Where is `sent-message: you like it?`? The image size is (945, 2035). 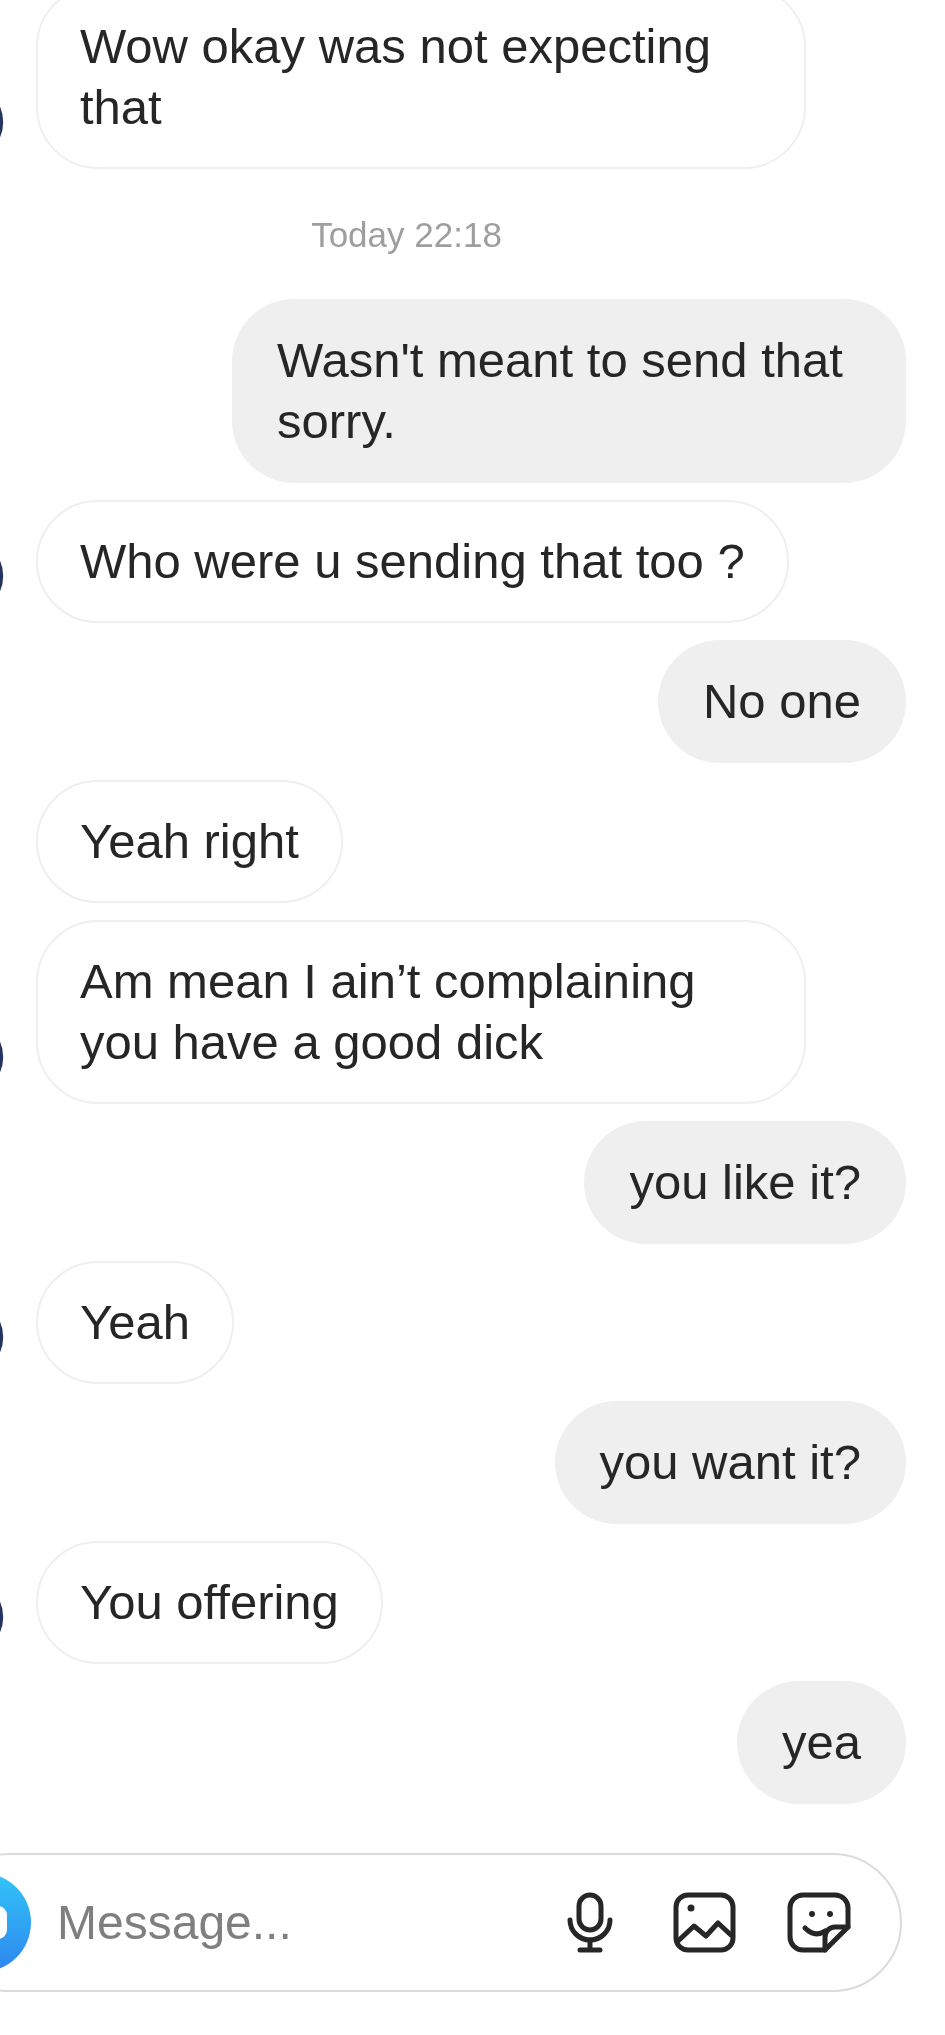
sent-message: you like it? is located at coordinates (745, 1182).